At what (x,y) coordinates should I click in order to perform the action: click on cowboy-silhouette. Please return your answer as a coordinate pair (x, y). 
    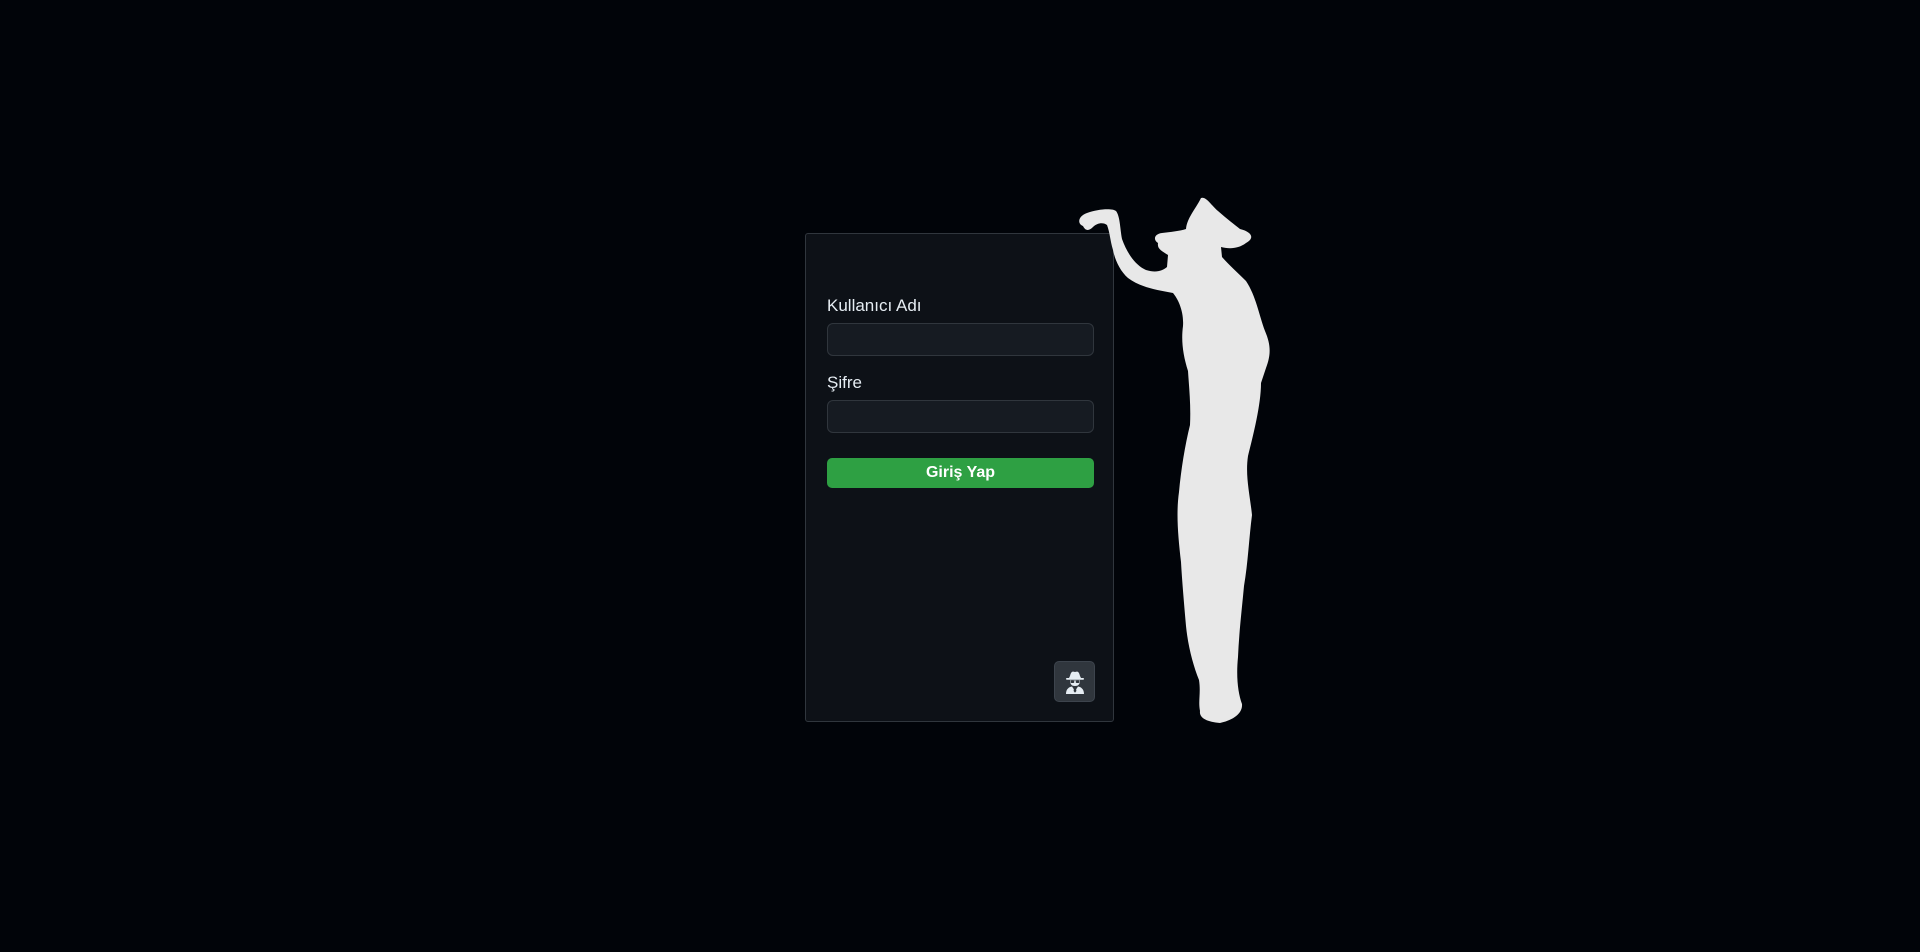
    Looking at the image, I should click on (1174, 460).